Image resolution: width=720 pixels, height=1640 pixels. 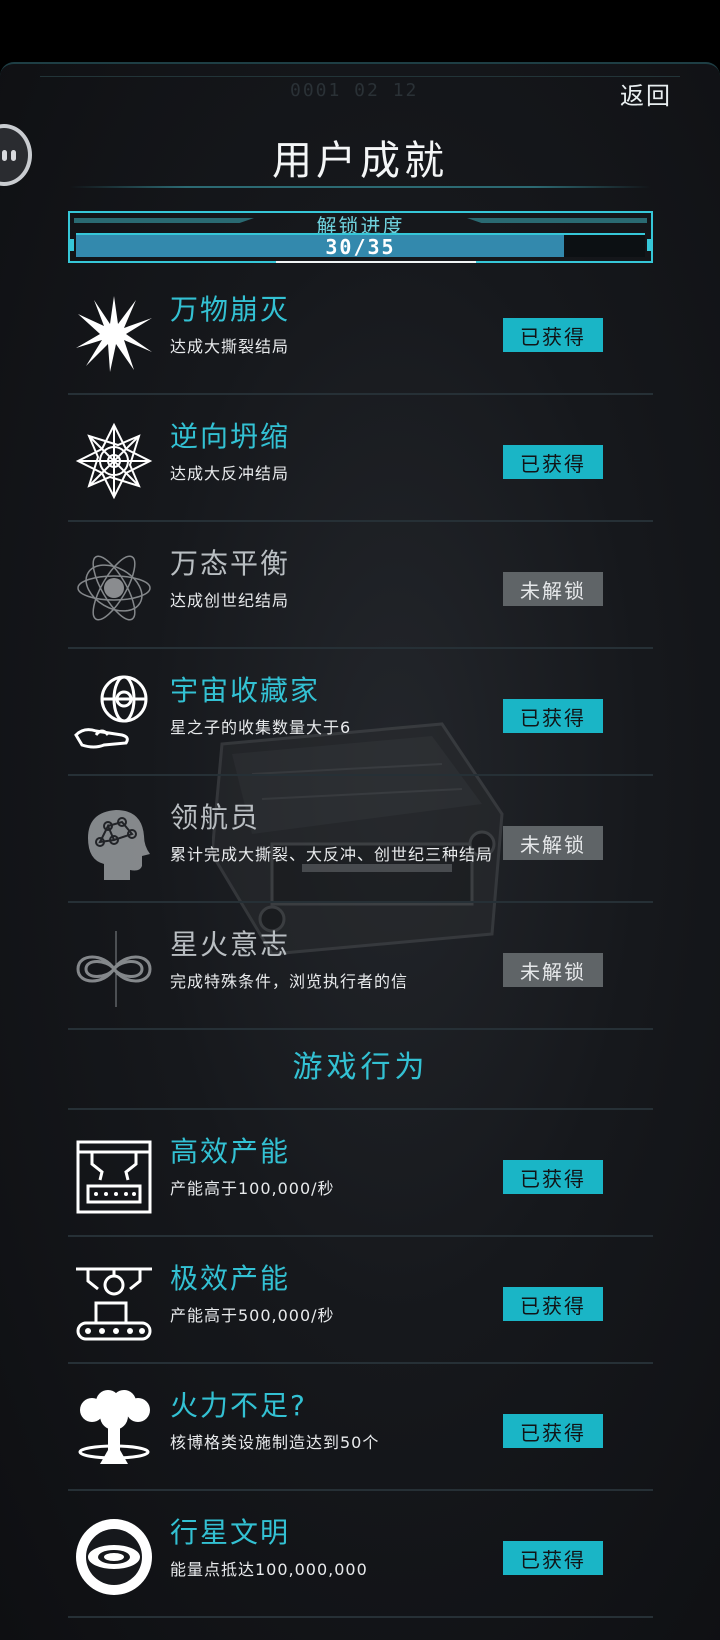 What do you see at coordinates (114, 1427) in the screenshot?
I see `mushroom-cloud-icon` at bounding box center [114, 1427].